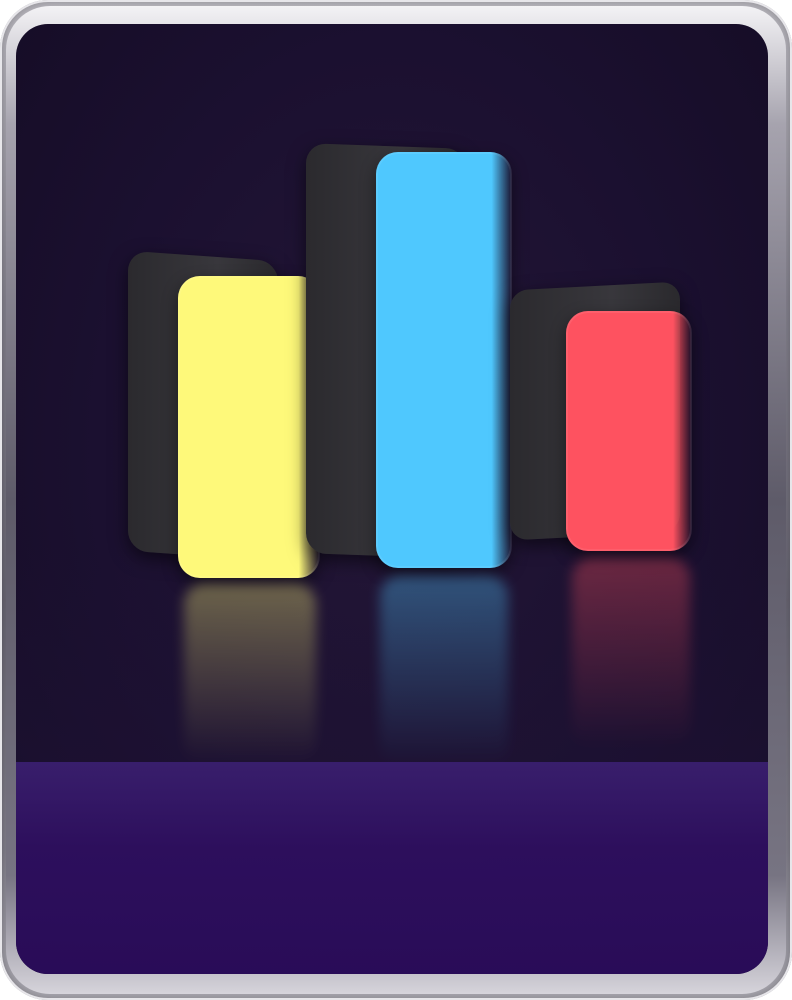 Image resolution: width=792 pixels, height=1000 pixels. I want to click on right-bar, so click(629, 431).